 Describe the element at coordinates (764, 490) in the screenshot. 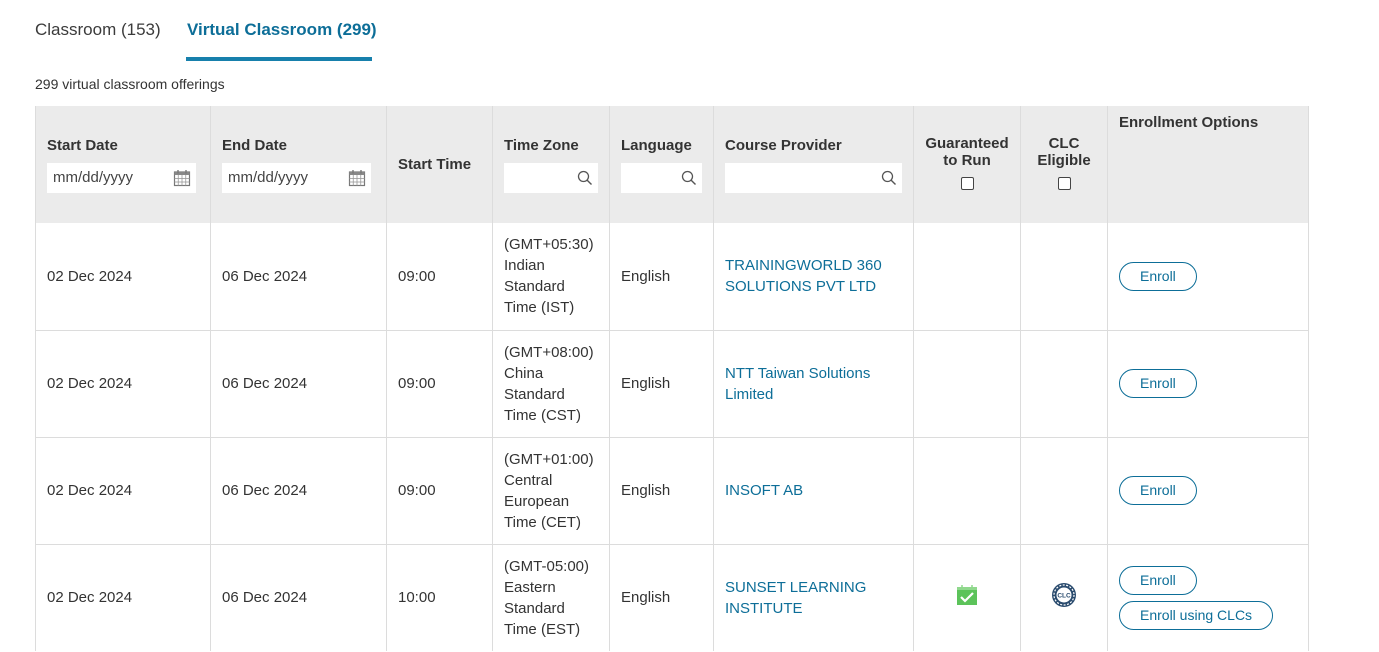

I see `course-provider-link: INSOFT AB` at that location.